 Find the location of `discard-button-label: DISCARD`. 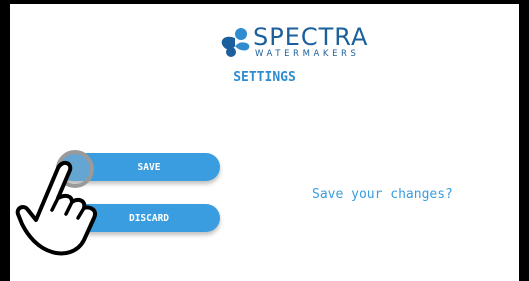

discard-button-label: DISCARD is located at coordinates (149, 218).